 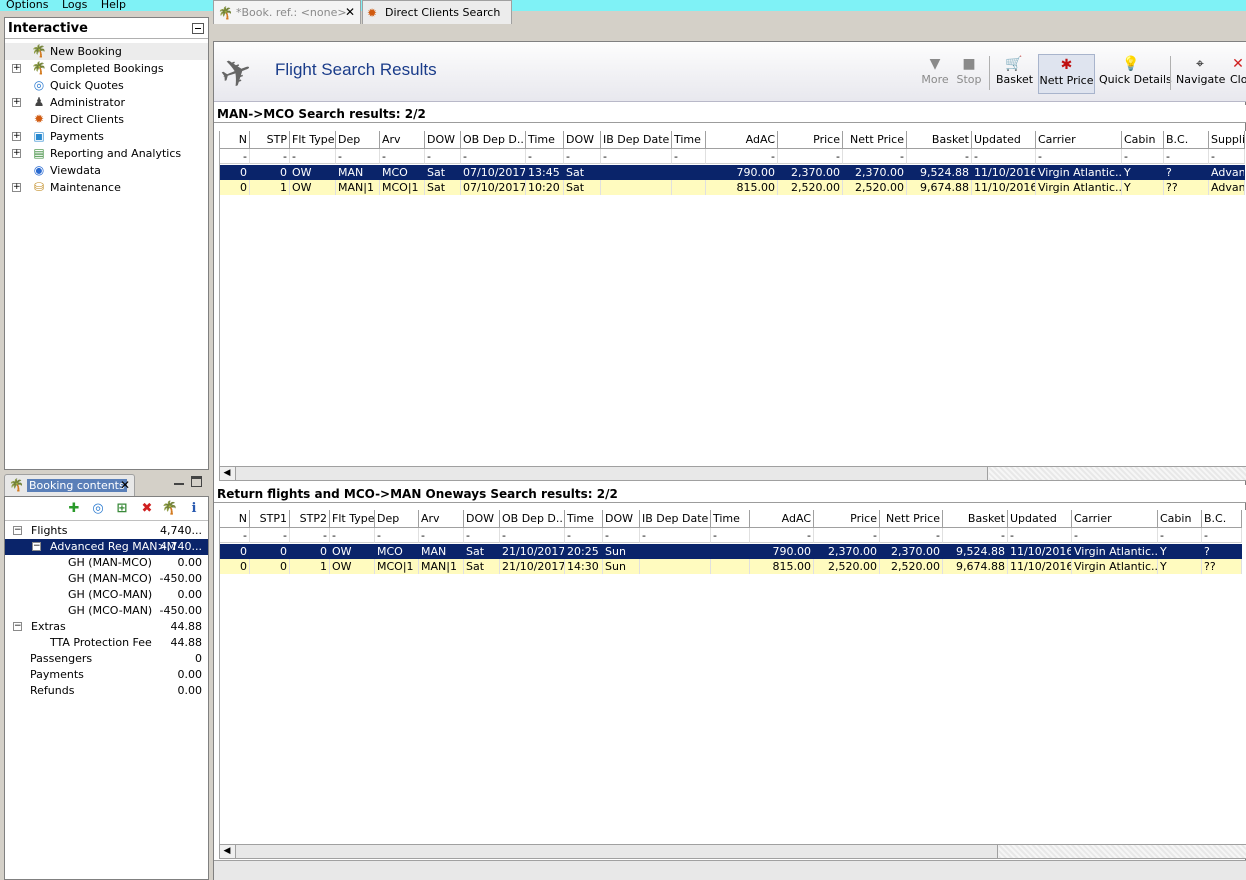 I want to click on nav-item-maintenance: + ⛁ Maintenance, so click(x=106, y=187).